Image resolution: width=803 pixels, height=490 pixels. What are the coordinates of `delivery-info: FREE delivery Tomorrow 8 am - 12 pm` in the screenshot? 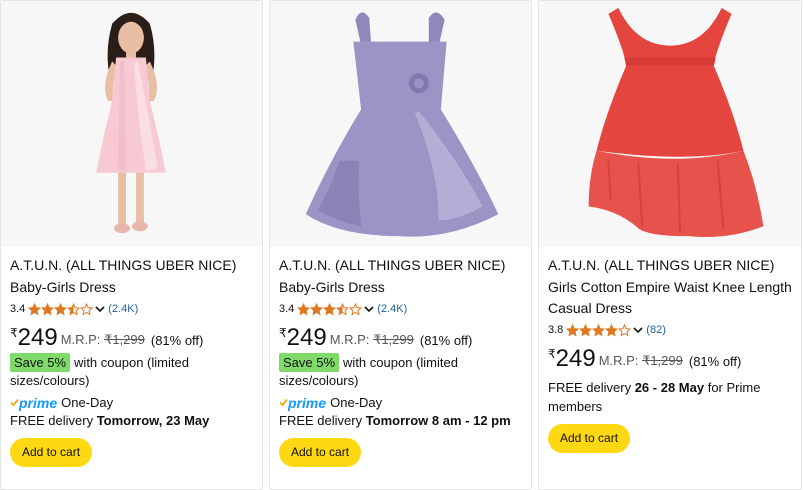 It's located at (402, 420).